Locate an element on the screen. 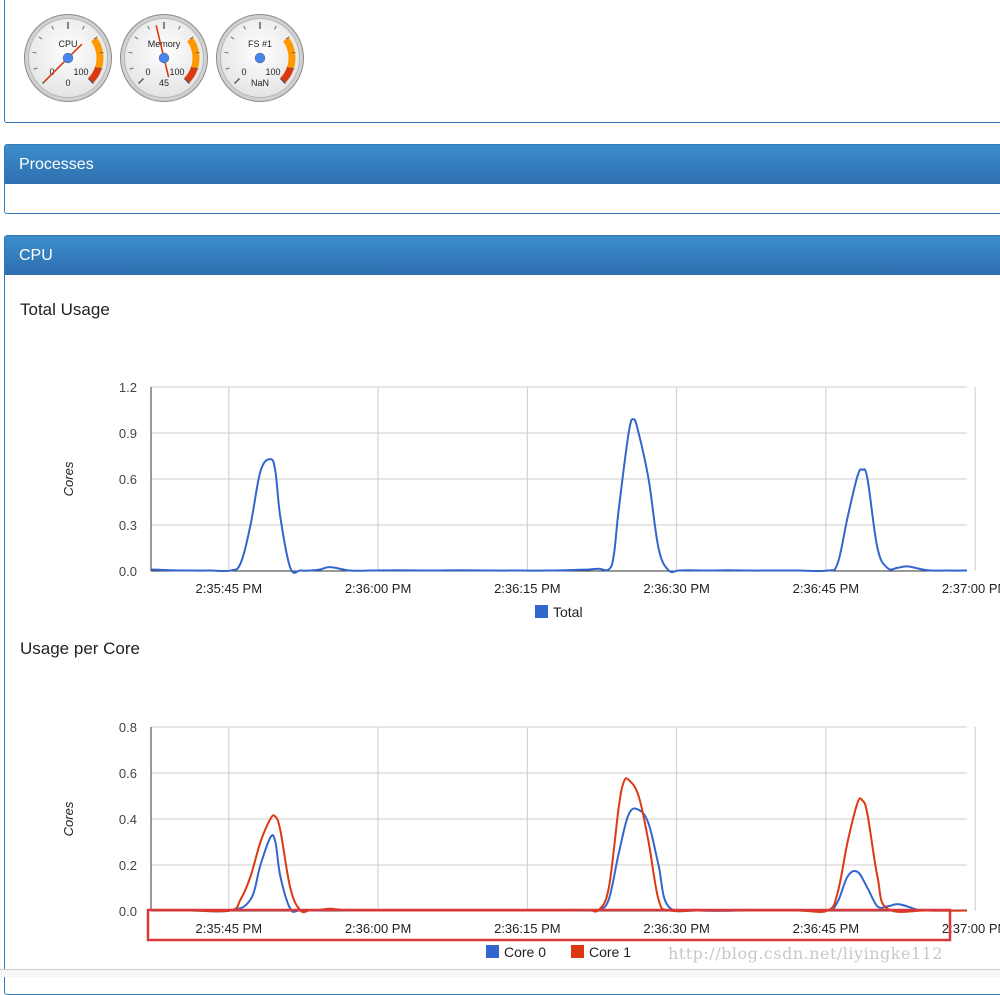 This screenshot has width=1000, height=995. fs-gauge: FS #1 0 100NaN is located at coordinates (260, 58).